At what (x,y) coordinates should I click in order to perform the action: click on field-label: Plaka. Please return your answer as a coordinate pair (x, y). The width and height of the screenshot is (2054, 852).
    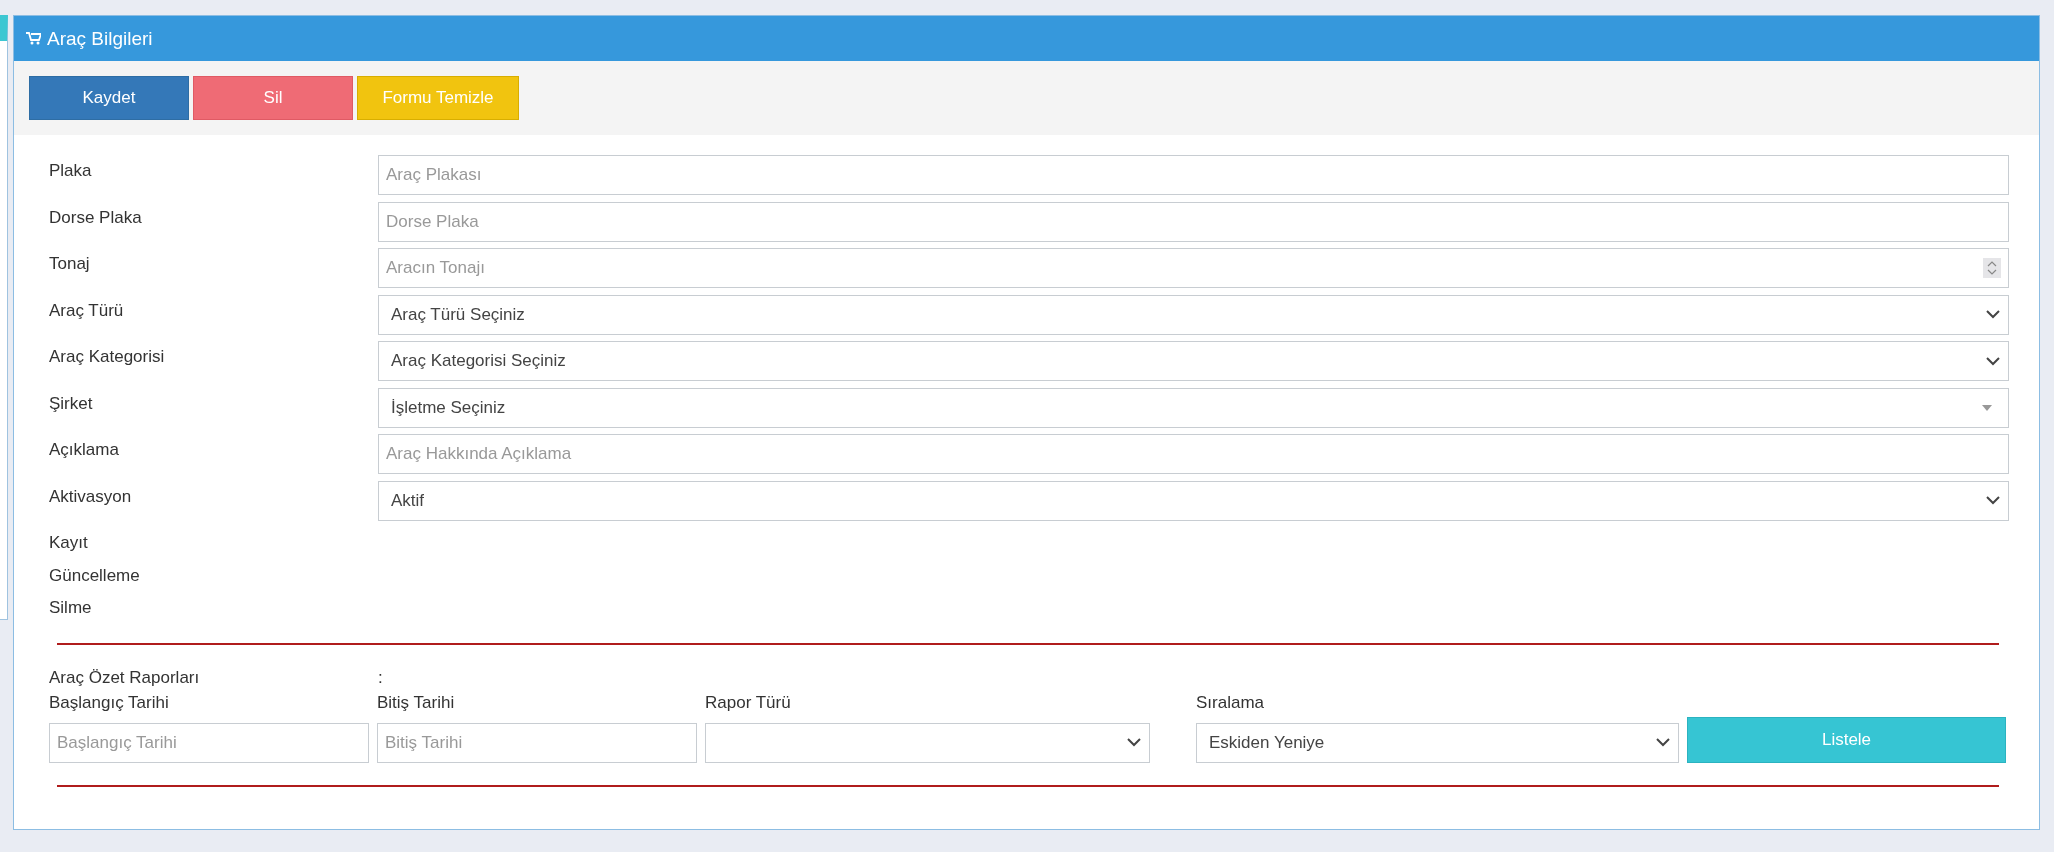
    Looking at the image, I should click on (71, 170).